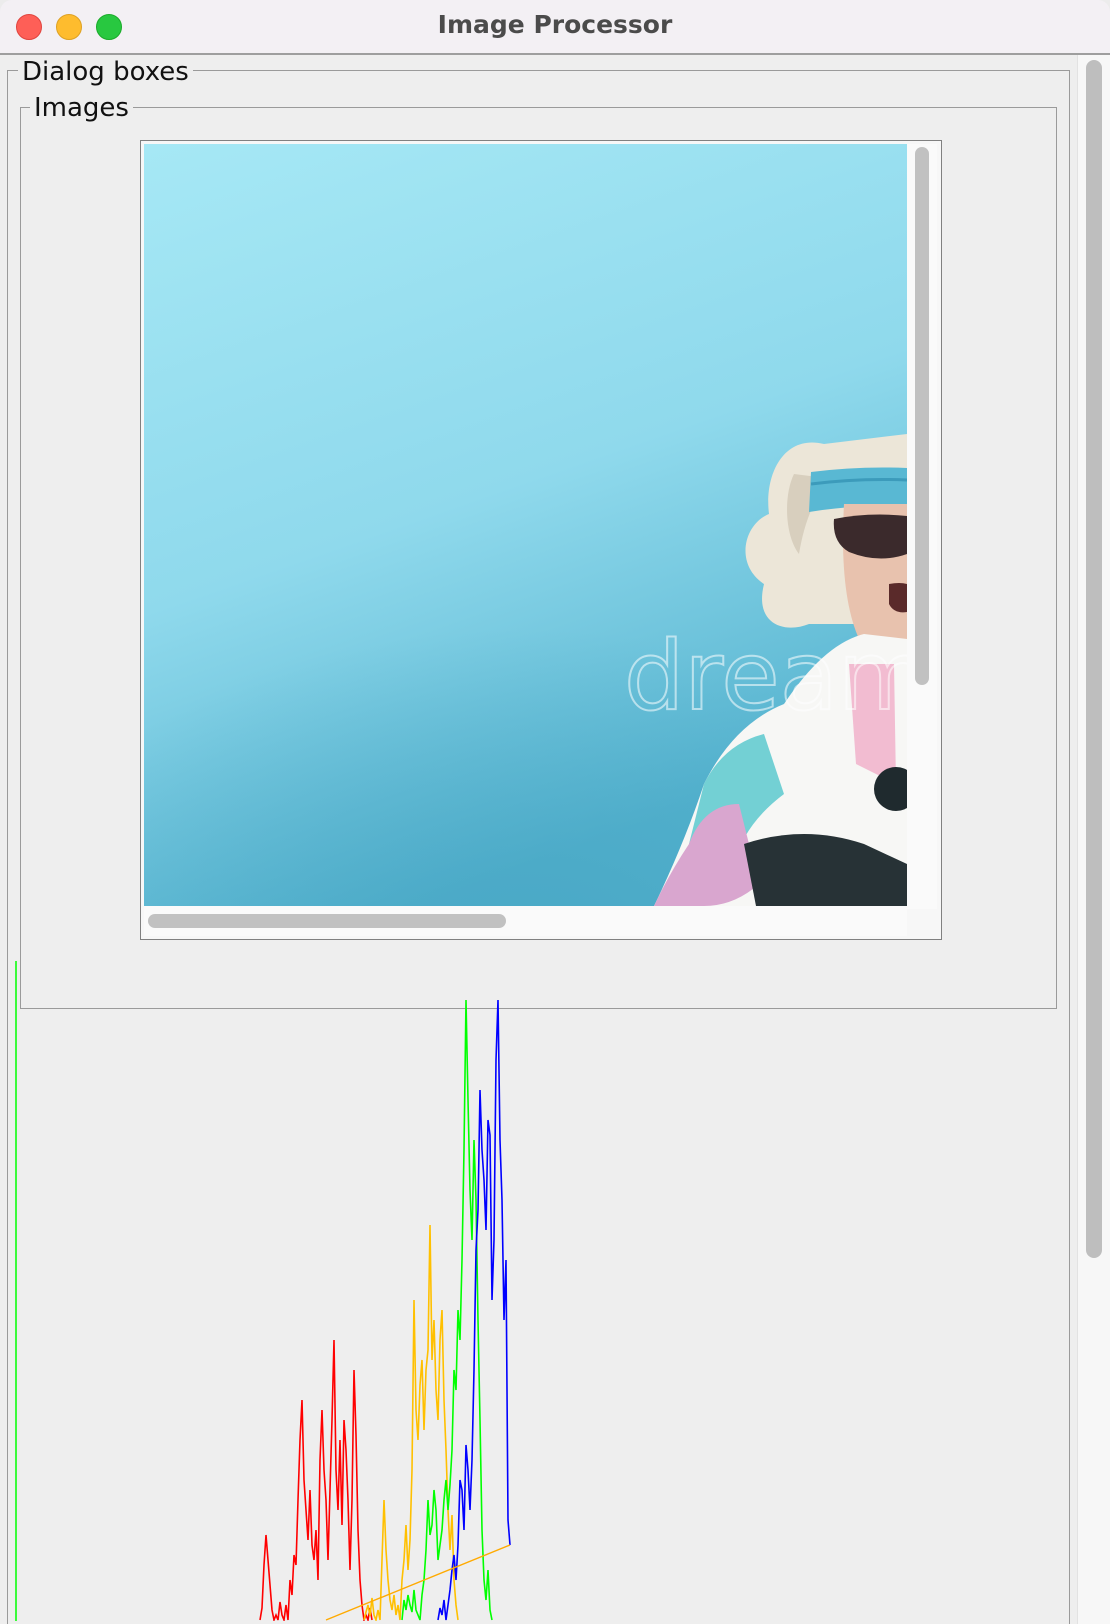 The image size is (1110, 1624). What do you see at coordinates (922, 416) in the screenshot?
I see `image-vertical-scroll-thumb` at bounding box center [922, 416].